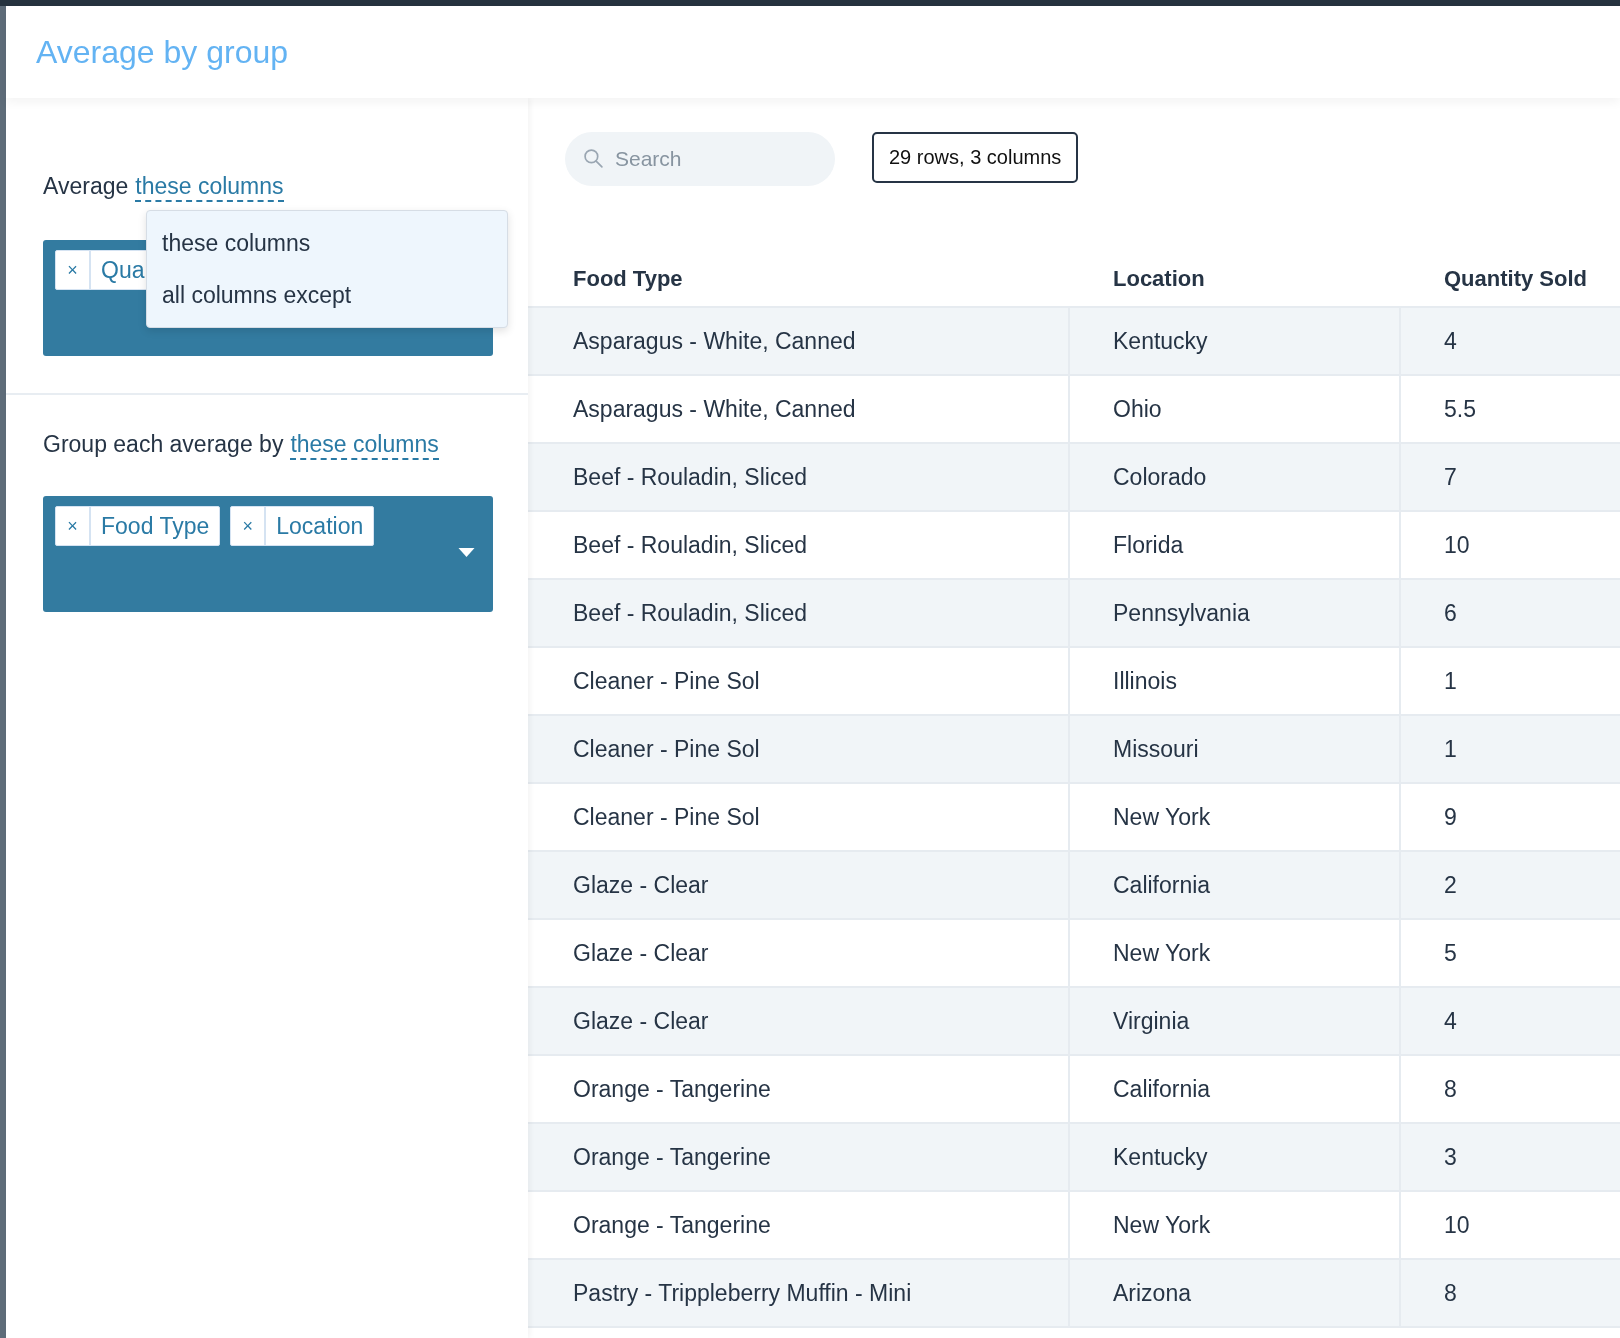  I want to click on tag-label: Food Type, so click(155, 526).